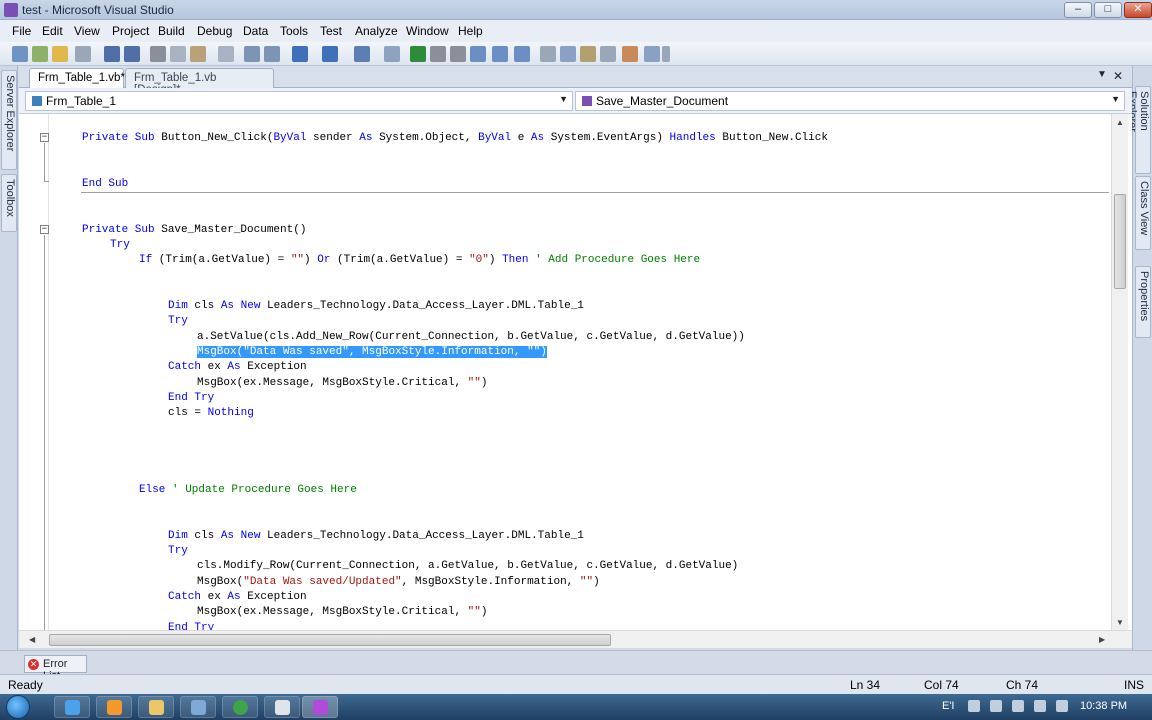 The image size is (1152, 720). What do you see at coordinates (320, 707) in the screenshot?
I see `taskbar-visual-studio` at bounding box center [320, 707].